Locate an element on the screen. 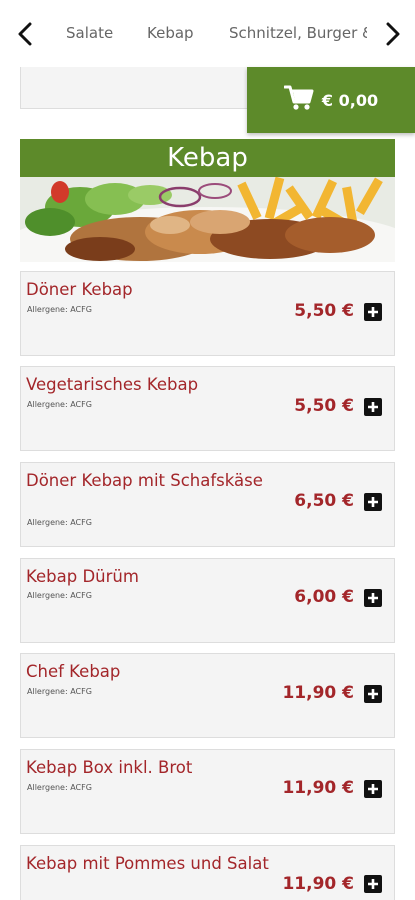 The width and height of the screenshot is (415, 900). item-name: Döner Kebap mit Schafskäse is located at coordinates (144, 480).